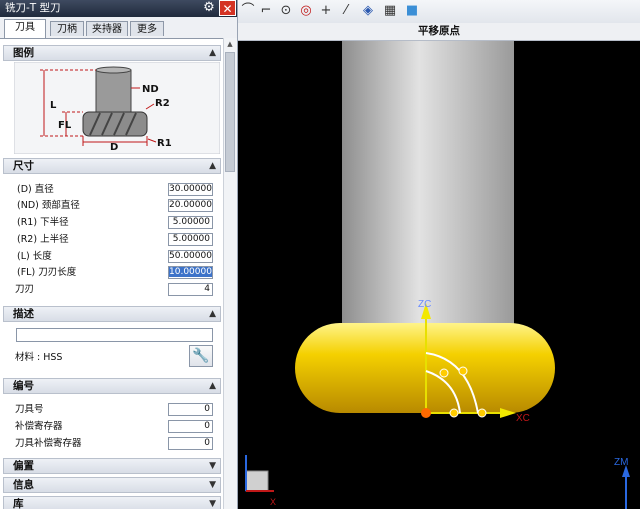 Image resolution: width=640 pixels, height=513 pixels. Describe the element at coordinates (227, 8) in the screenshot. I see `close-button: ✕` at that location.